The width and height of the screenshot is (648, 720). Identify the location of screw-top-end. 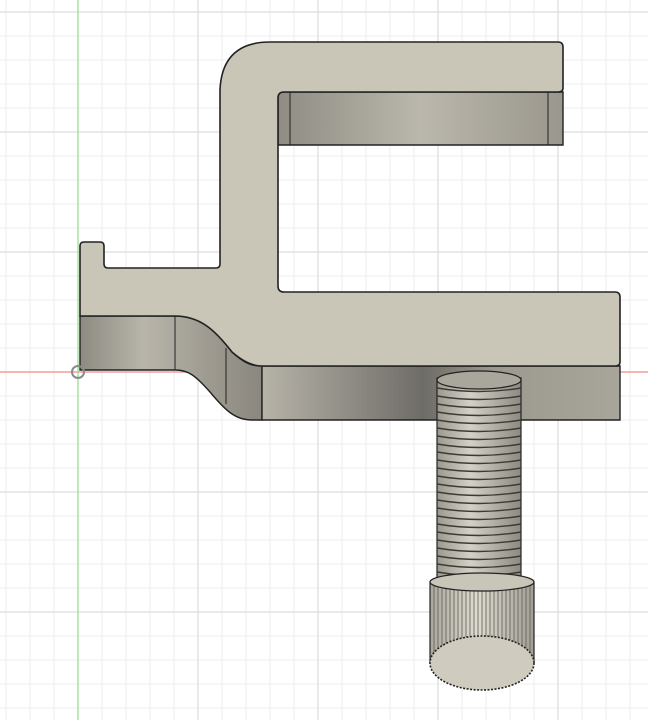
(479, 380).